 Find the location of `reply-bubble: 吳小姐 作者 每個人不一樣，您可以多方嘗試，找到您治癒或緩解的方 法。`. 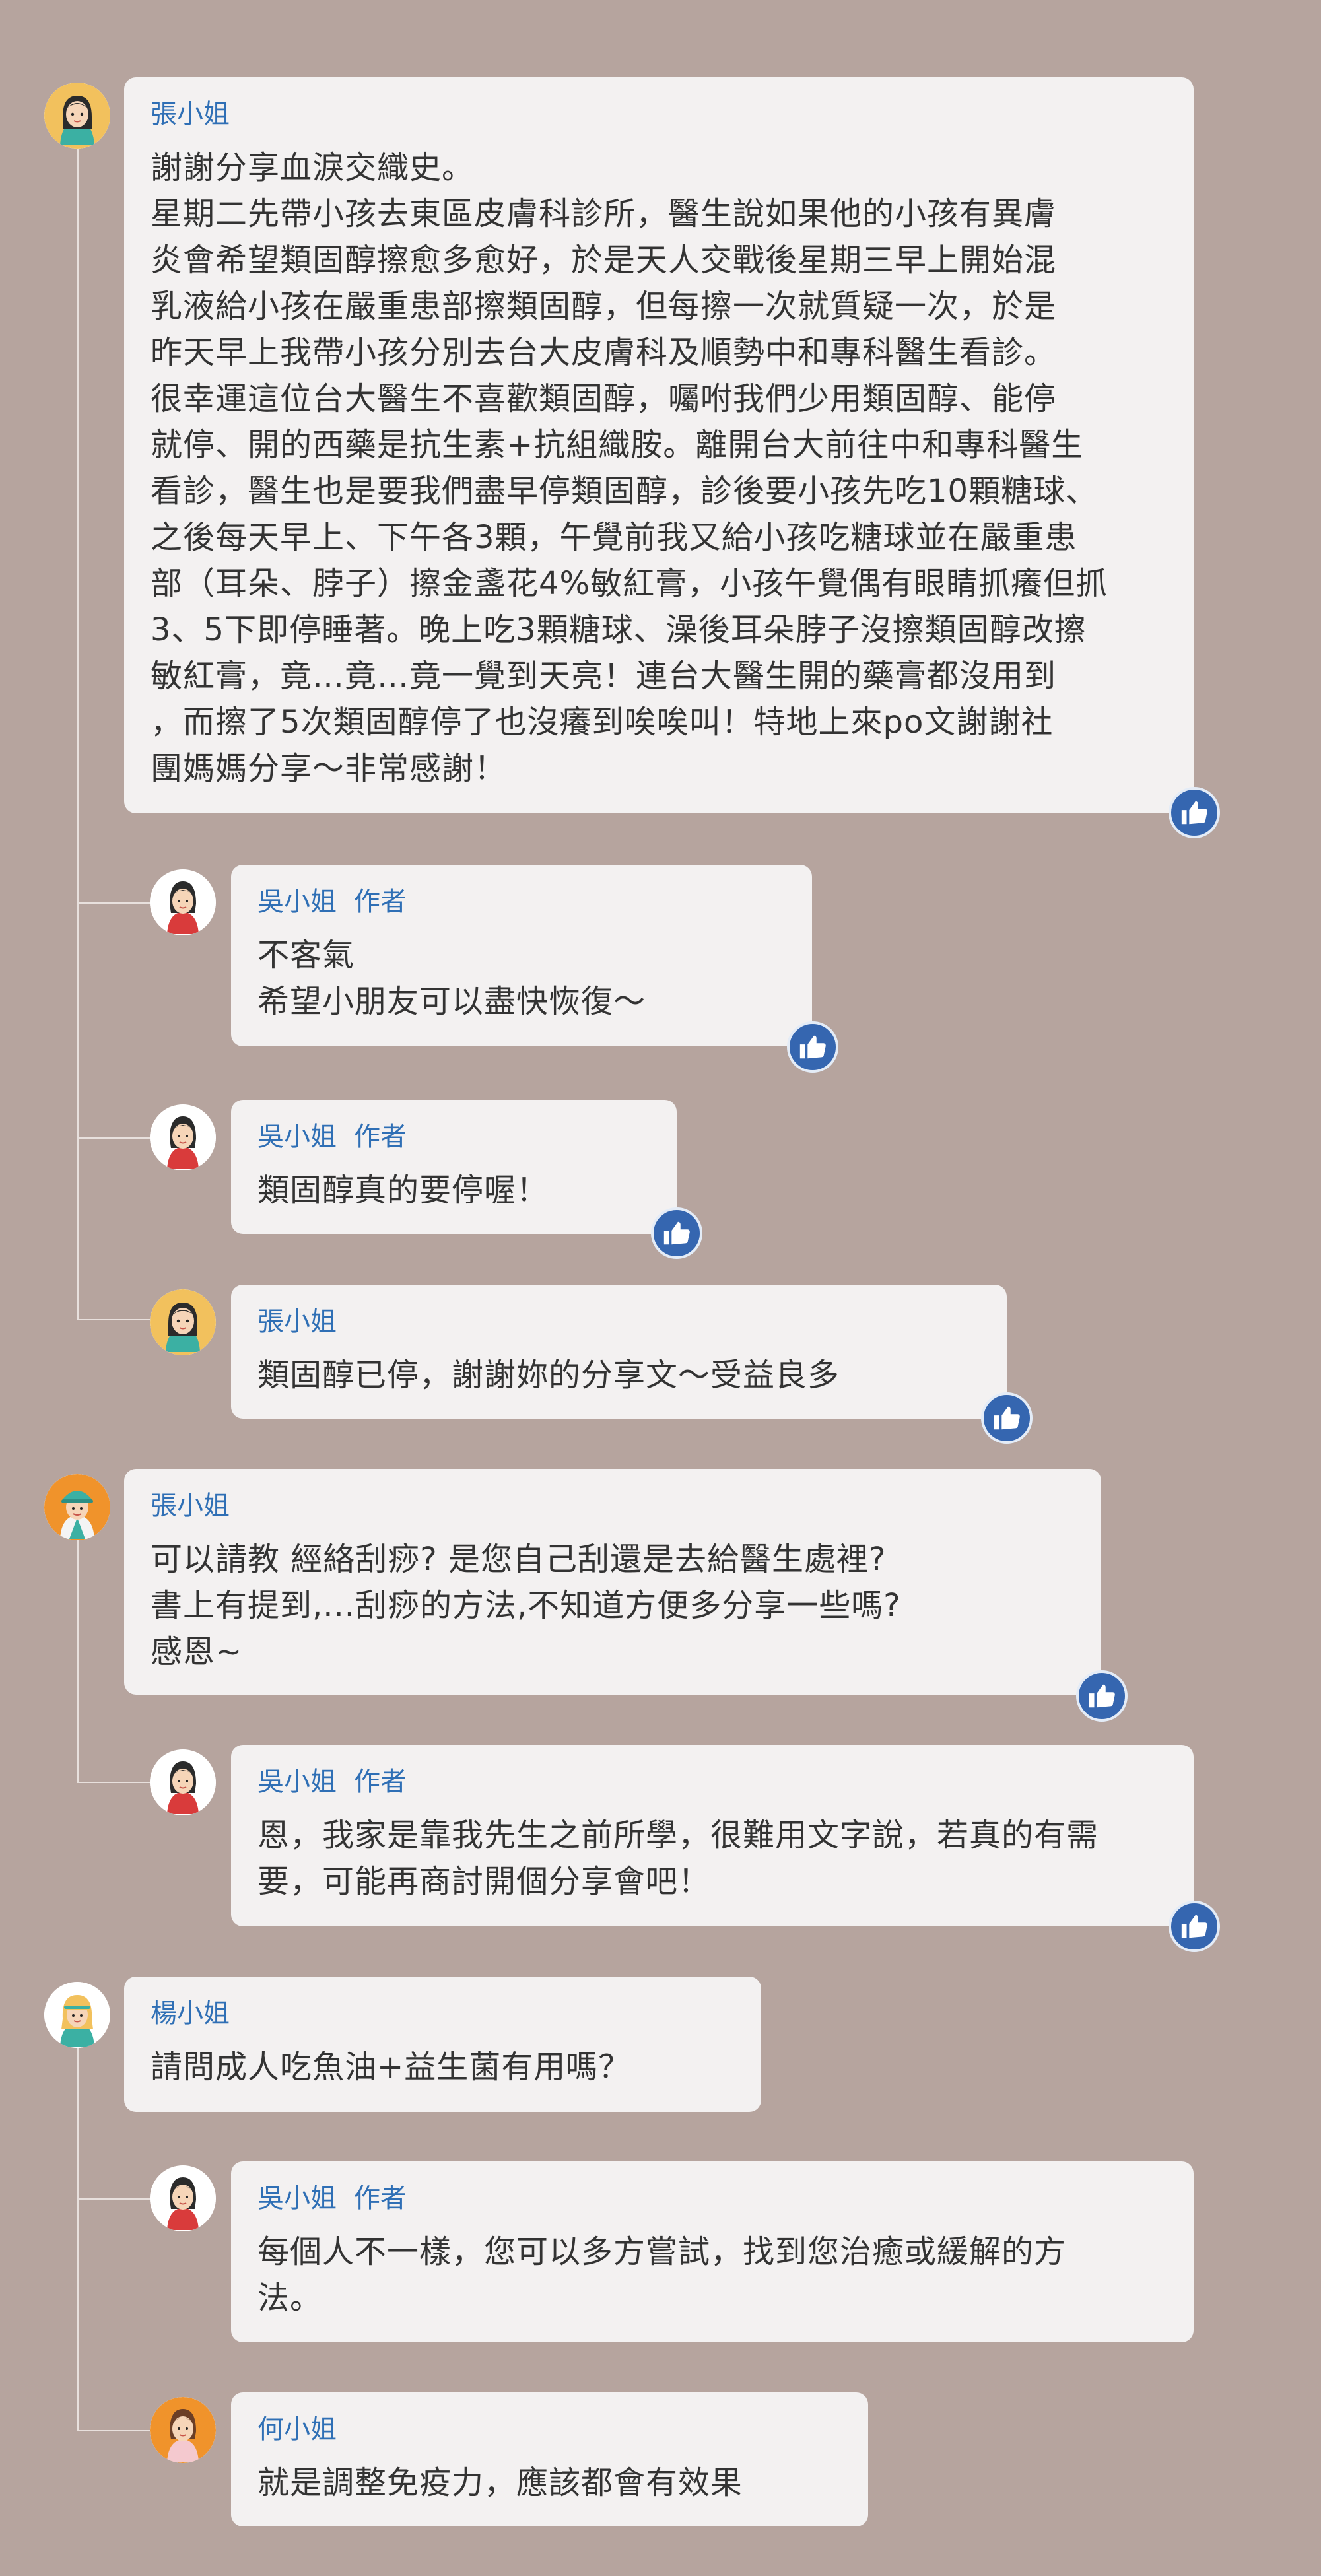

reply-bubble: 吳小姐 作者 每個人不一樣，您可以多方嘗試，找到您治癒或緩解的方 法。 is located at coordinates (712, 2251).